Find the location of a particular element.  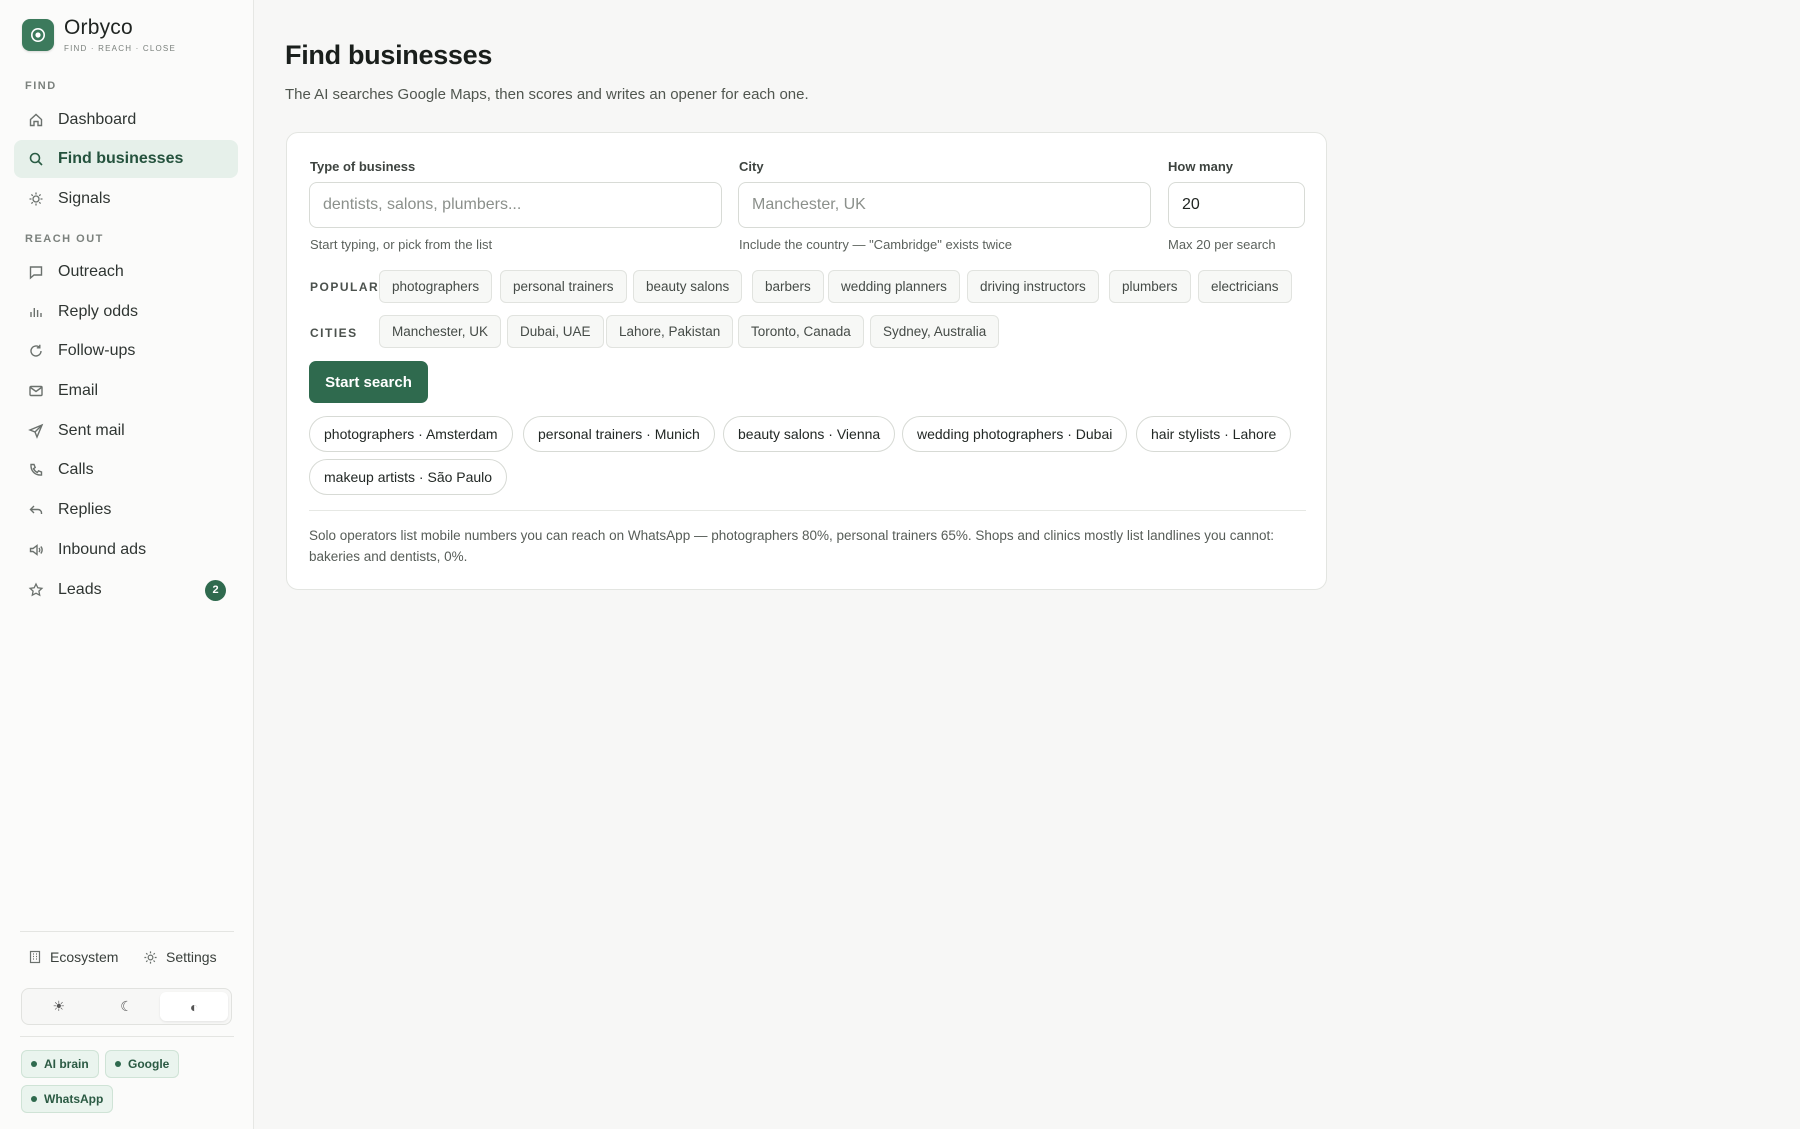

city-chip: Toronto, Canada is located at coordinates (801, 331).